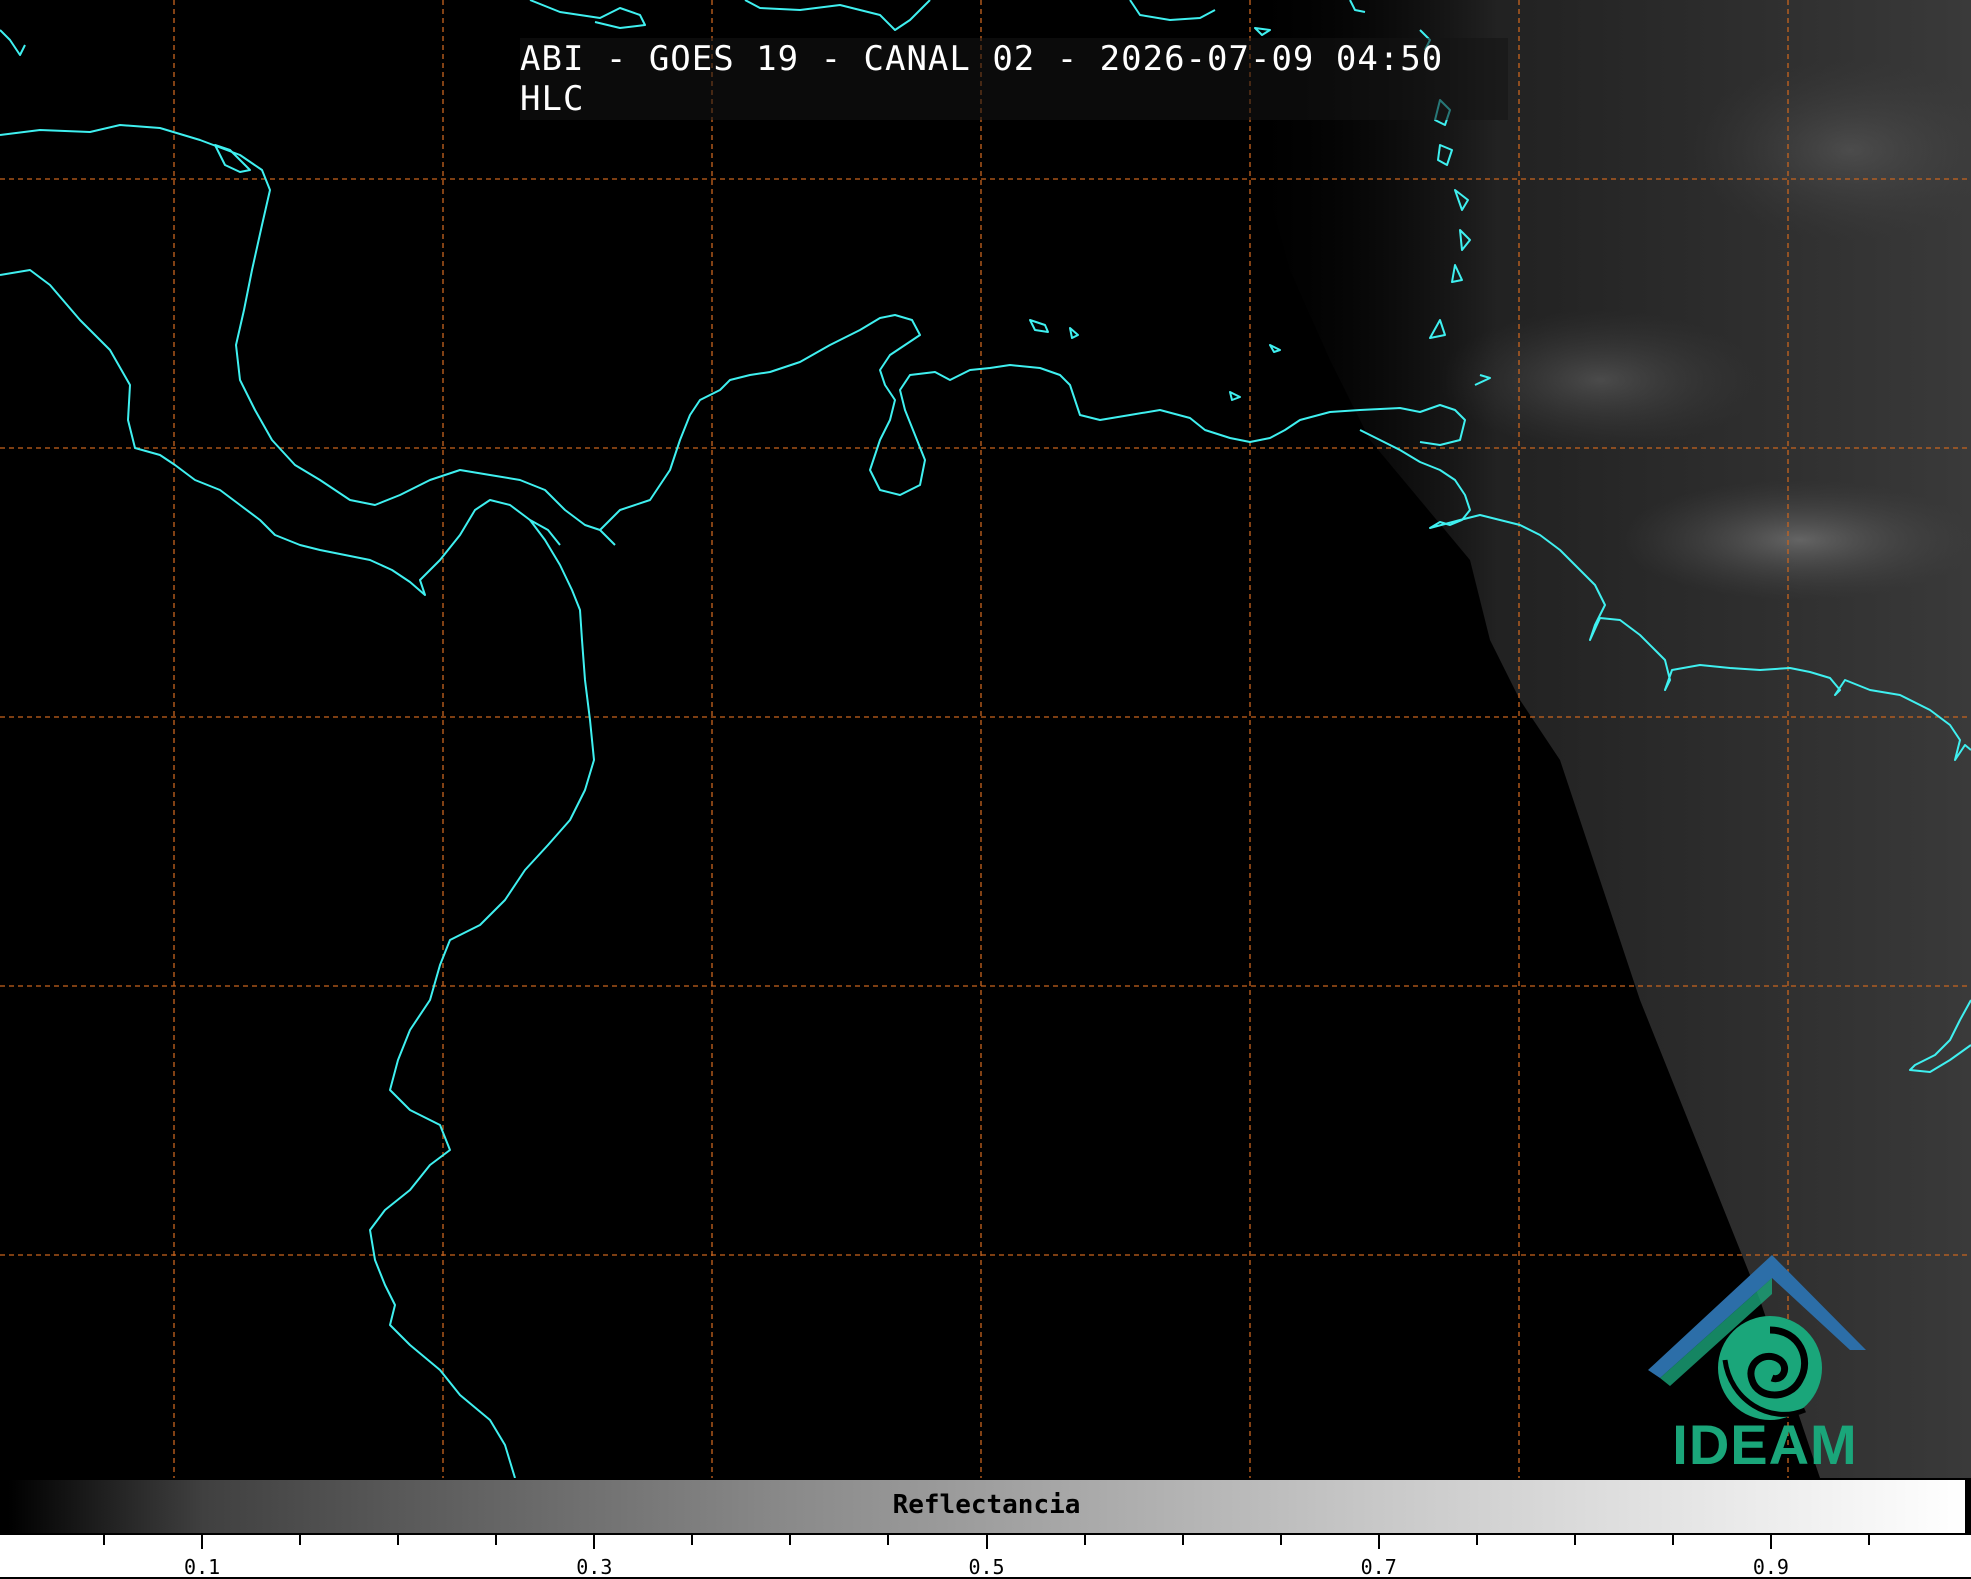  What do you see at coordinates (1795, 540) in the screenshot?
I see `cloud-band` at bounding box center [1795, 540].